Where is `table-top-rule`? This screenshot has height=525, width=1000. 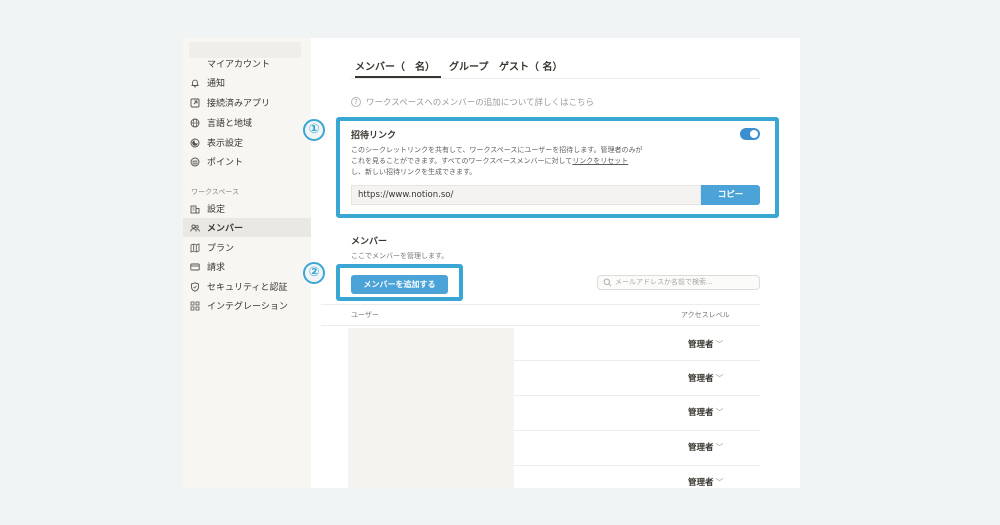 table-top-rule is located at coordinates (540, 304).